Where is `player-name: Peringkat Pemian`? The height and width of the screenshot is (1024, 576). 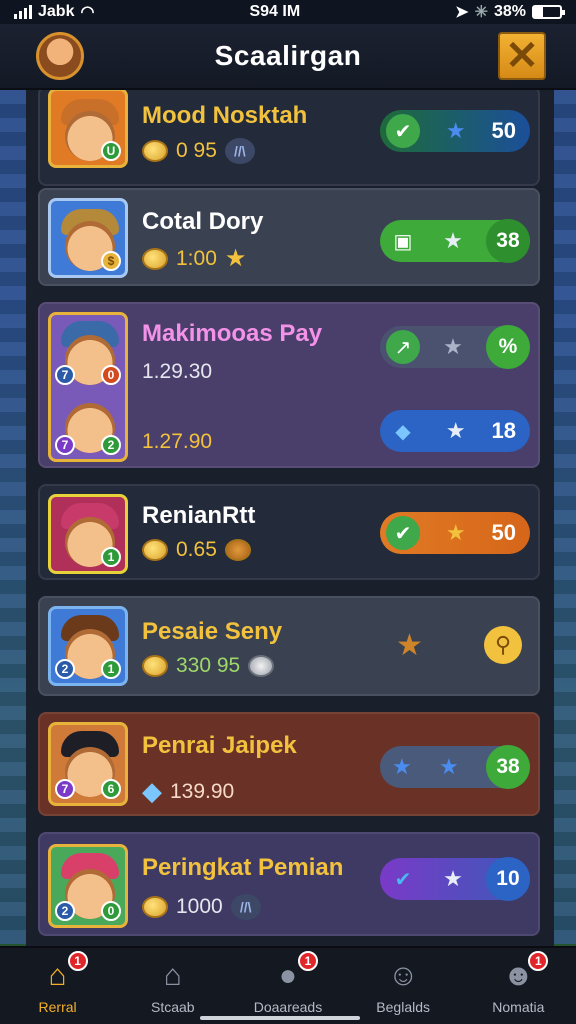 player-name: Peringkat Pemian is located at coordinates (243, 867).